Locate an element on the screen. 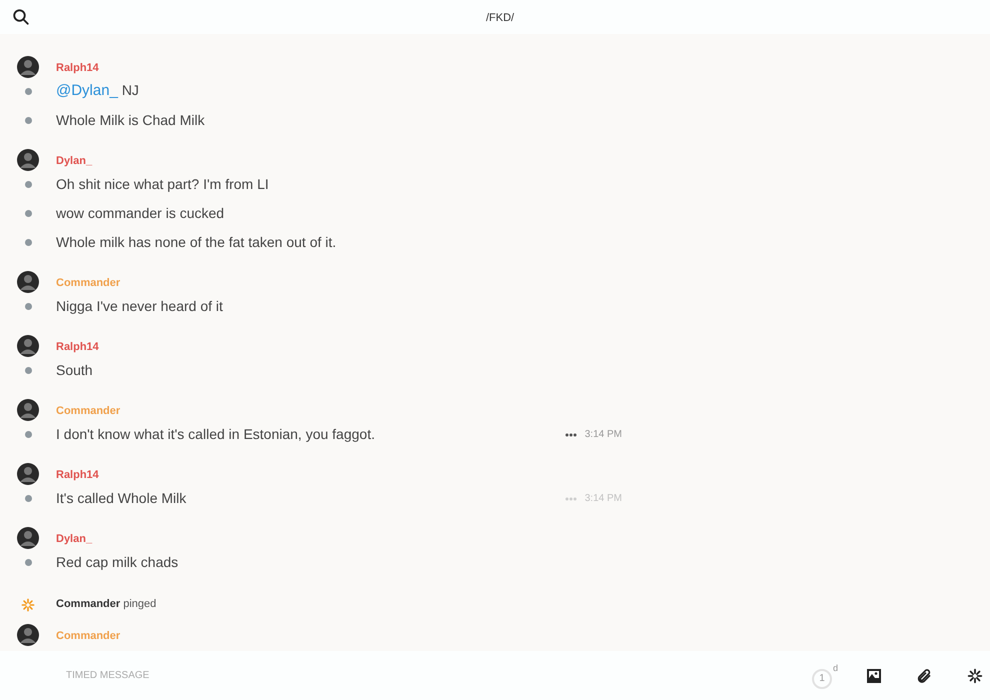 This screenshot has height=700, width=990. image-icon is located at coordinates (874, 676).